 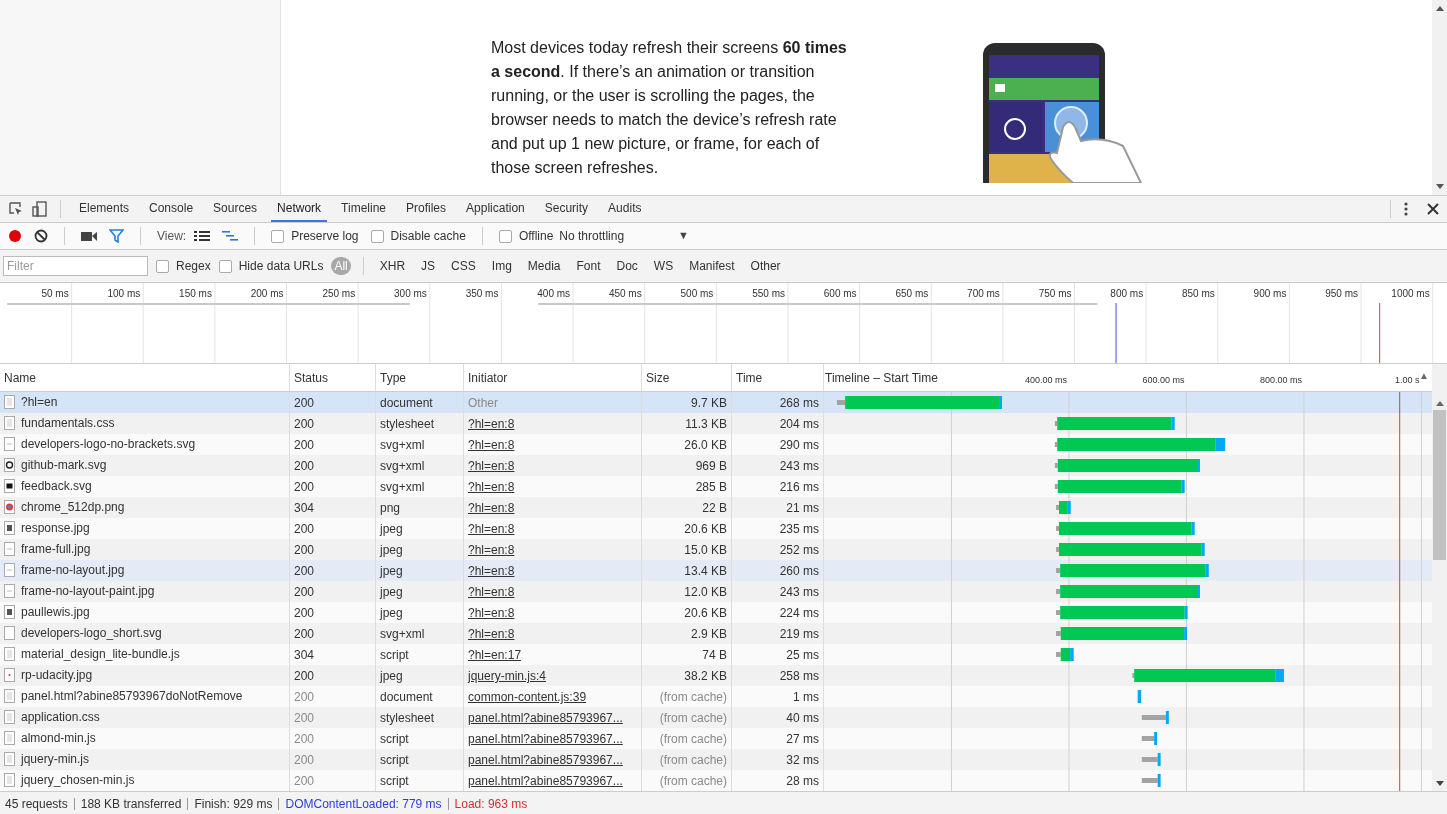 I want to click on request-row: paullewis.jpg 200 jpeg ?hl=en:8 20.6 KB 224 ms, so click(x=412, y=612).